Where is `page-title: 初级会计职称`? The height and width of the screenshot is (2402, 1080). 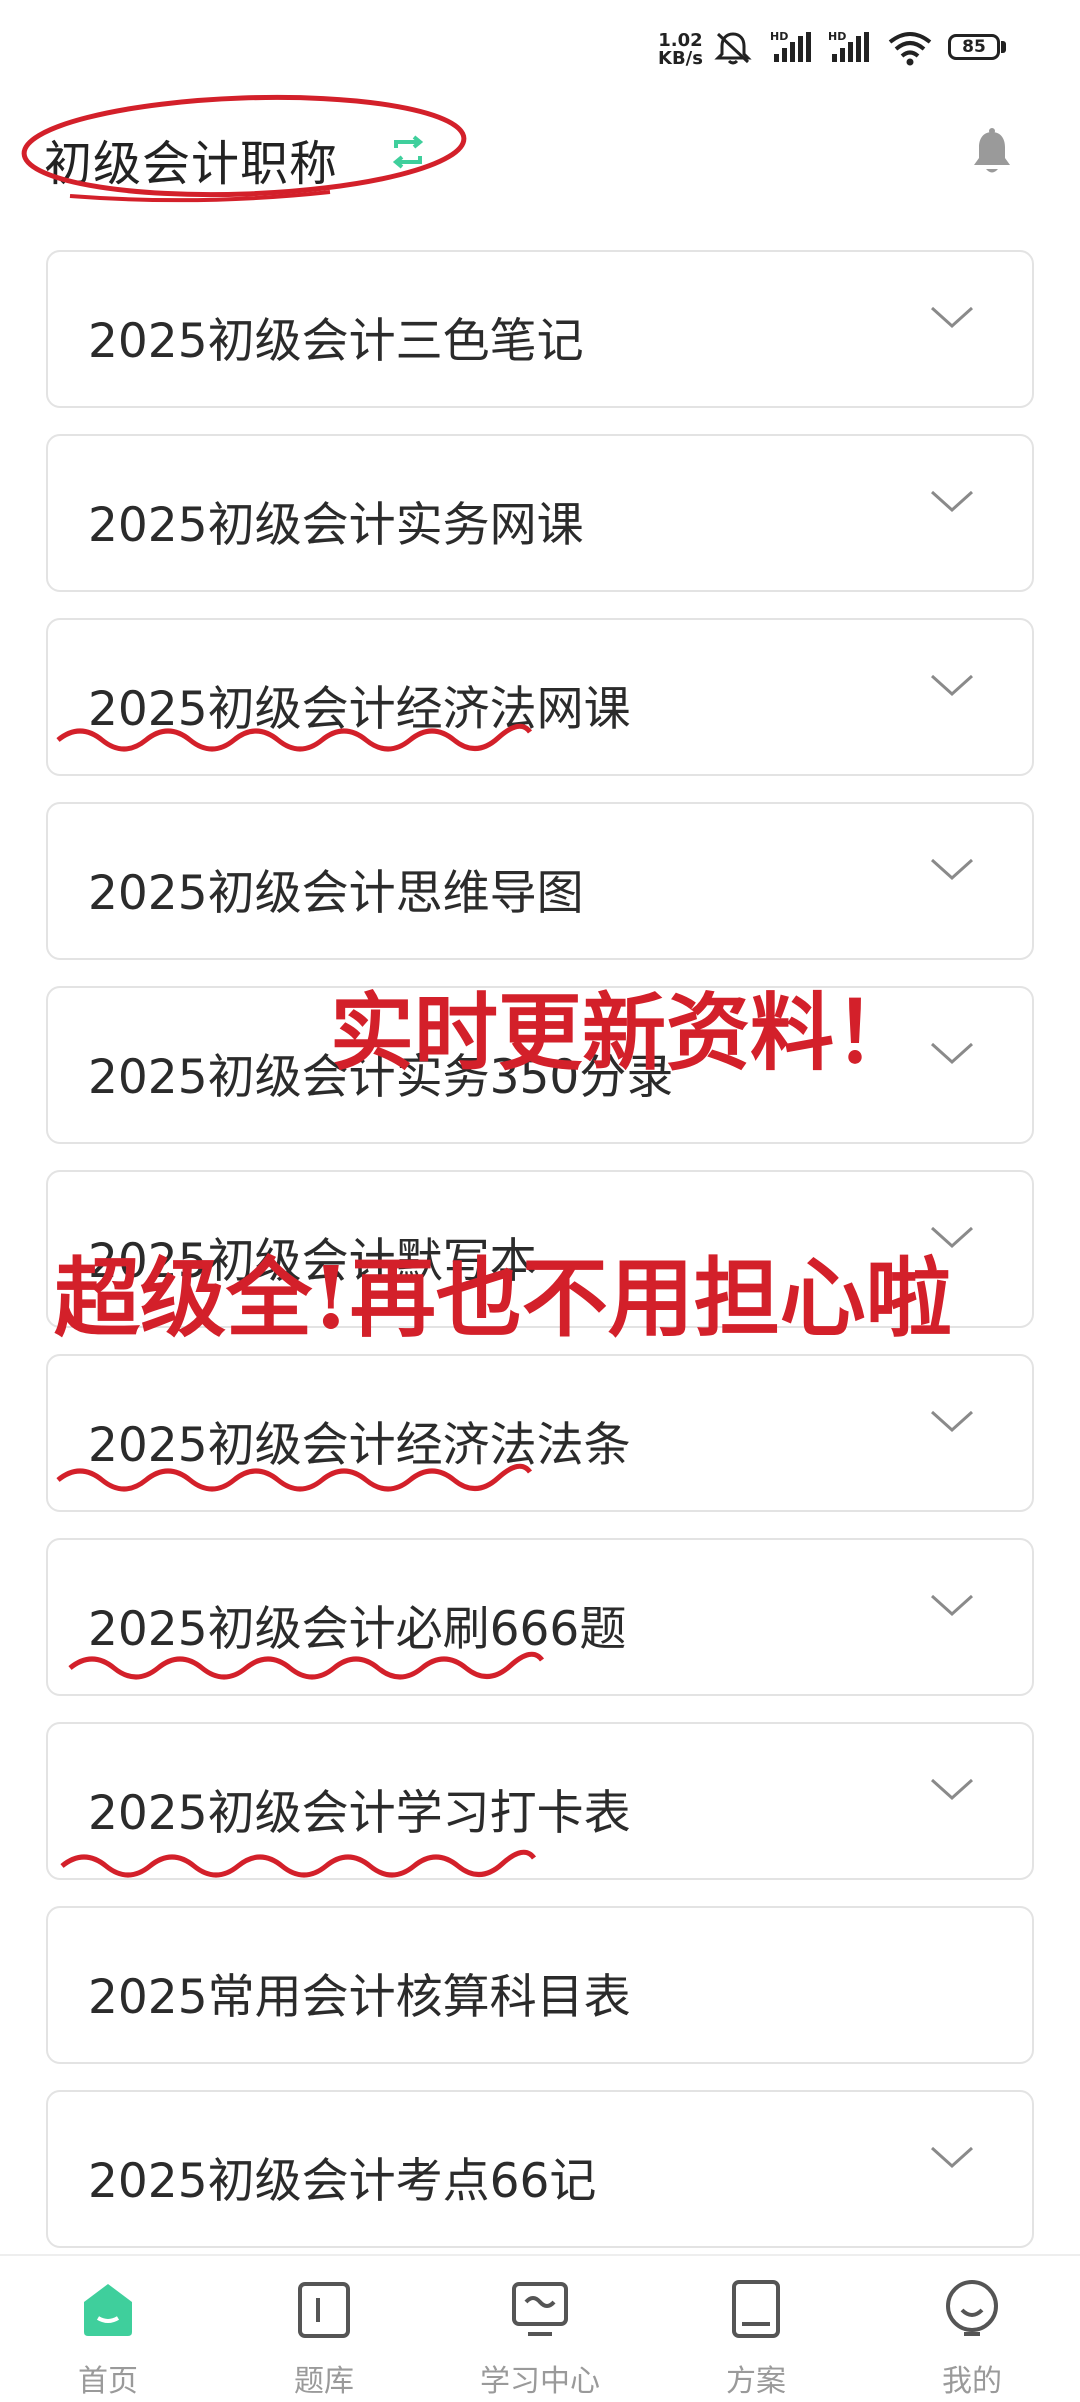
page-title: 初级会计职称 is located at coordinates (191, 159).